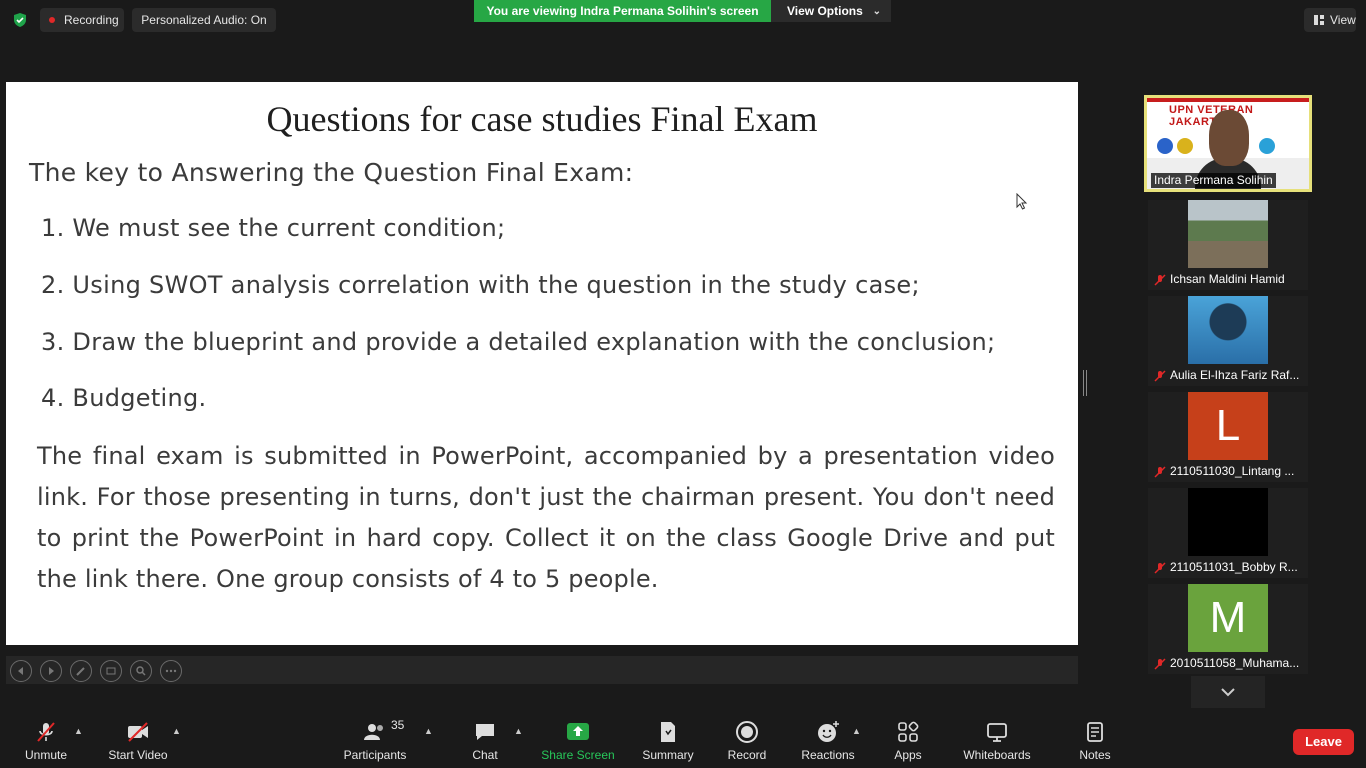 The image size is (1366, 768). I want to click on chat-label: Chat, so click(485, 755).